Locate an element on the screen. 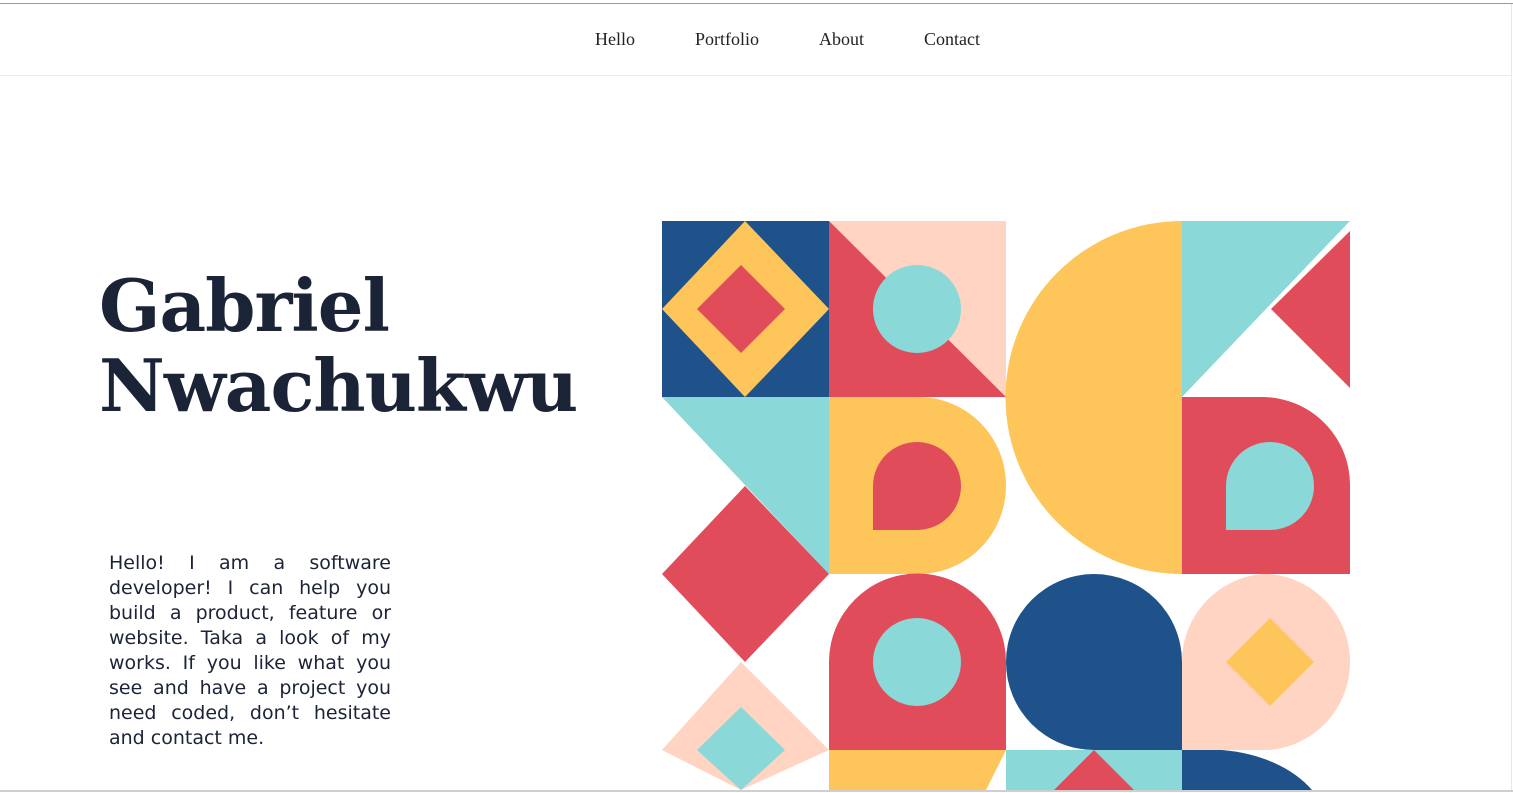 This screenshot has height=793, width=1513. tile-navy-curve is located at coordinates (1247, 770).